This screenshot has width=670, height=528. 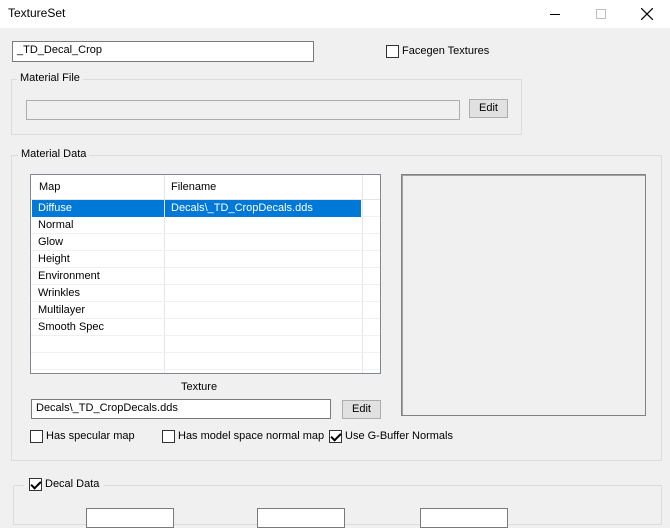 What do you see at coordinates (51, 242) in the screenshot?
I see `list-item-map: Glow` at bounding box center [51, 242].